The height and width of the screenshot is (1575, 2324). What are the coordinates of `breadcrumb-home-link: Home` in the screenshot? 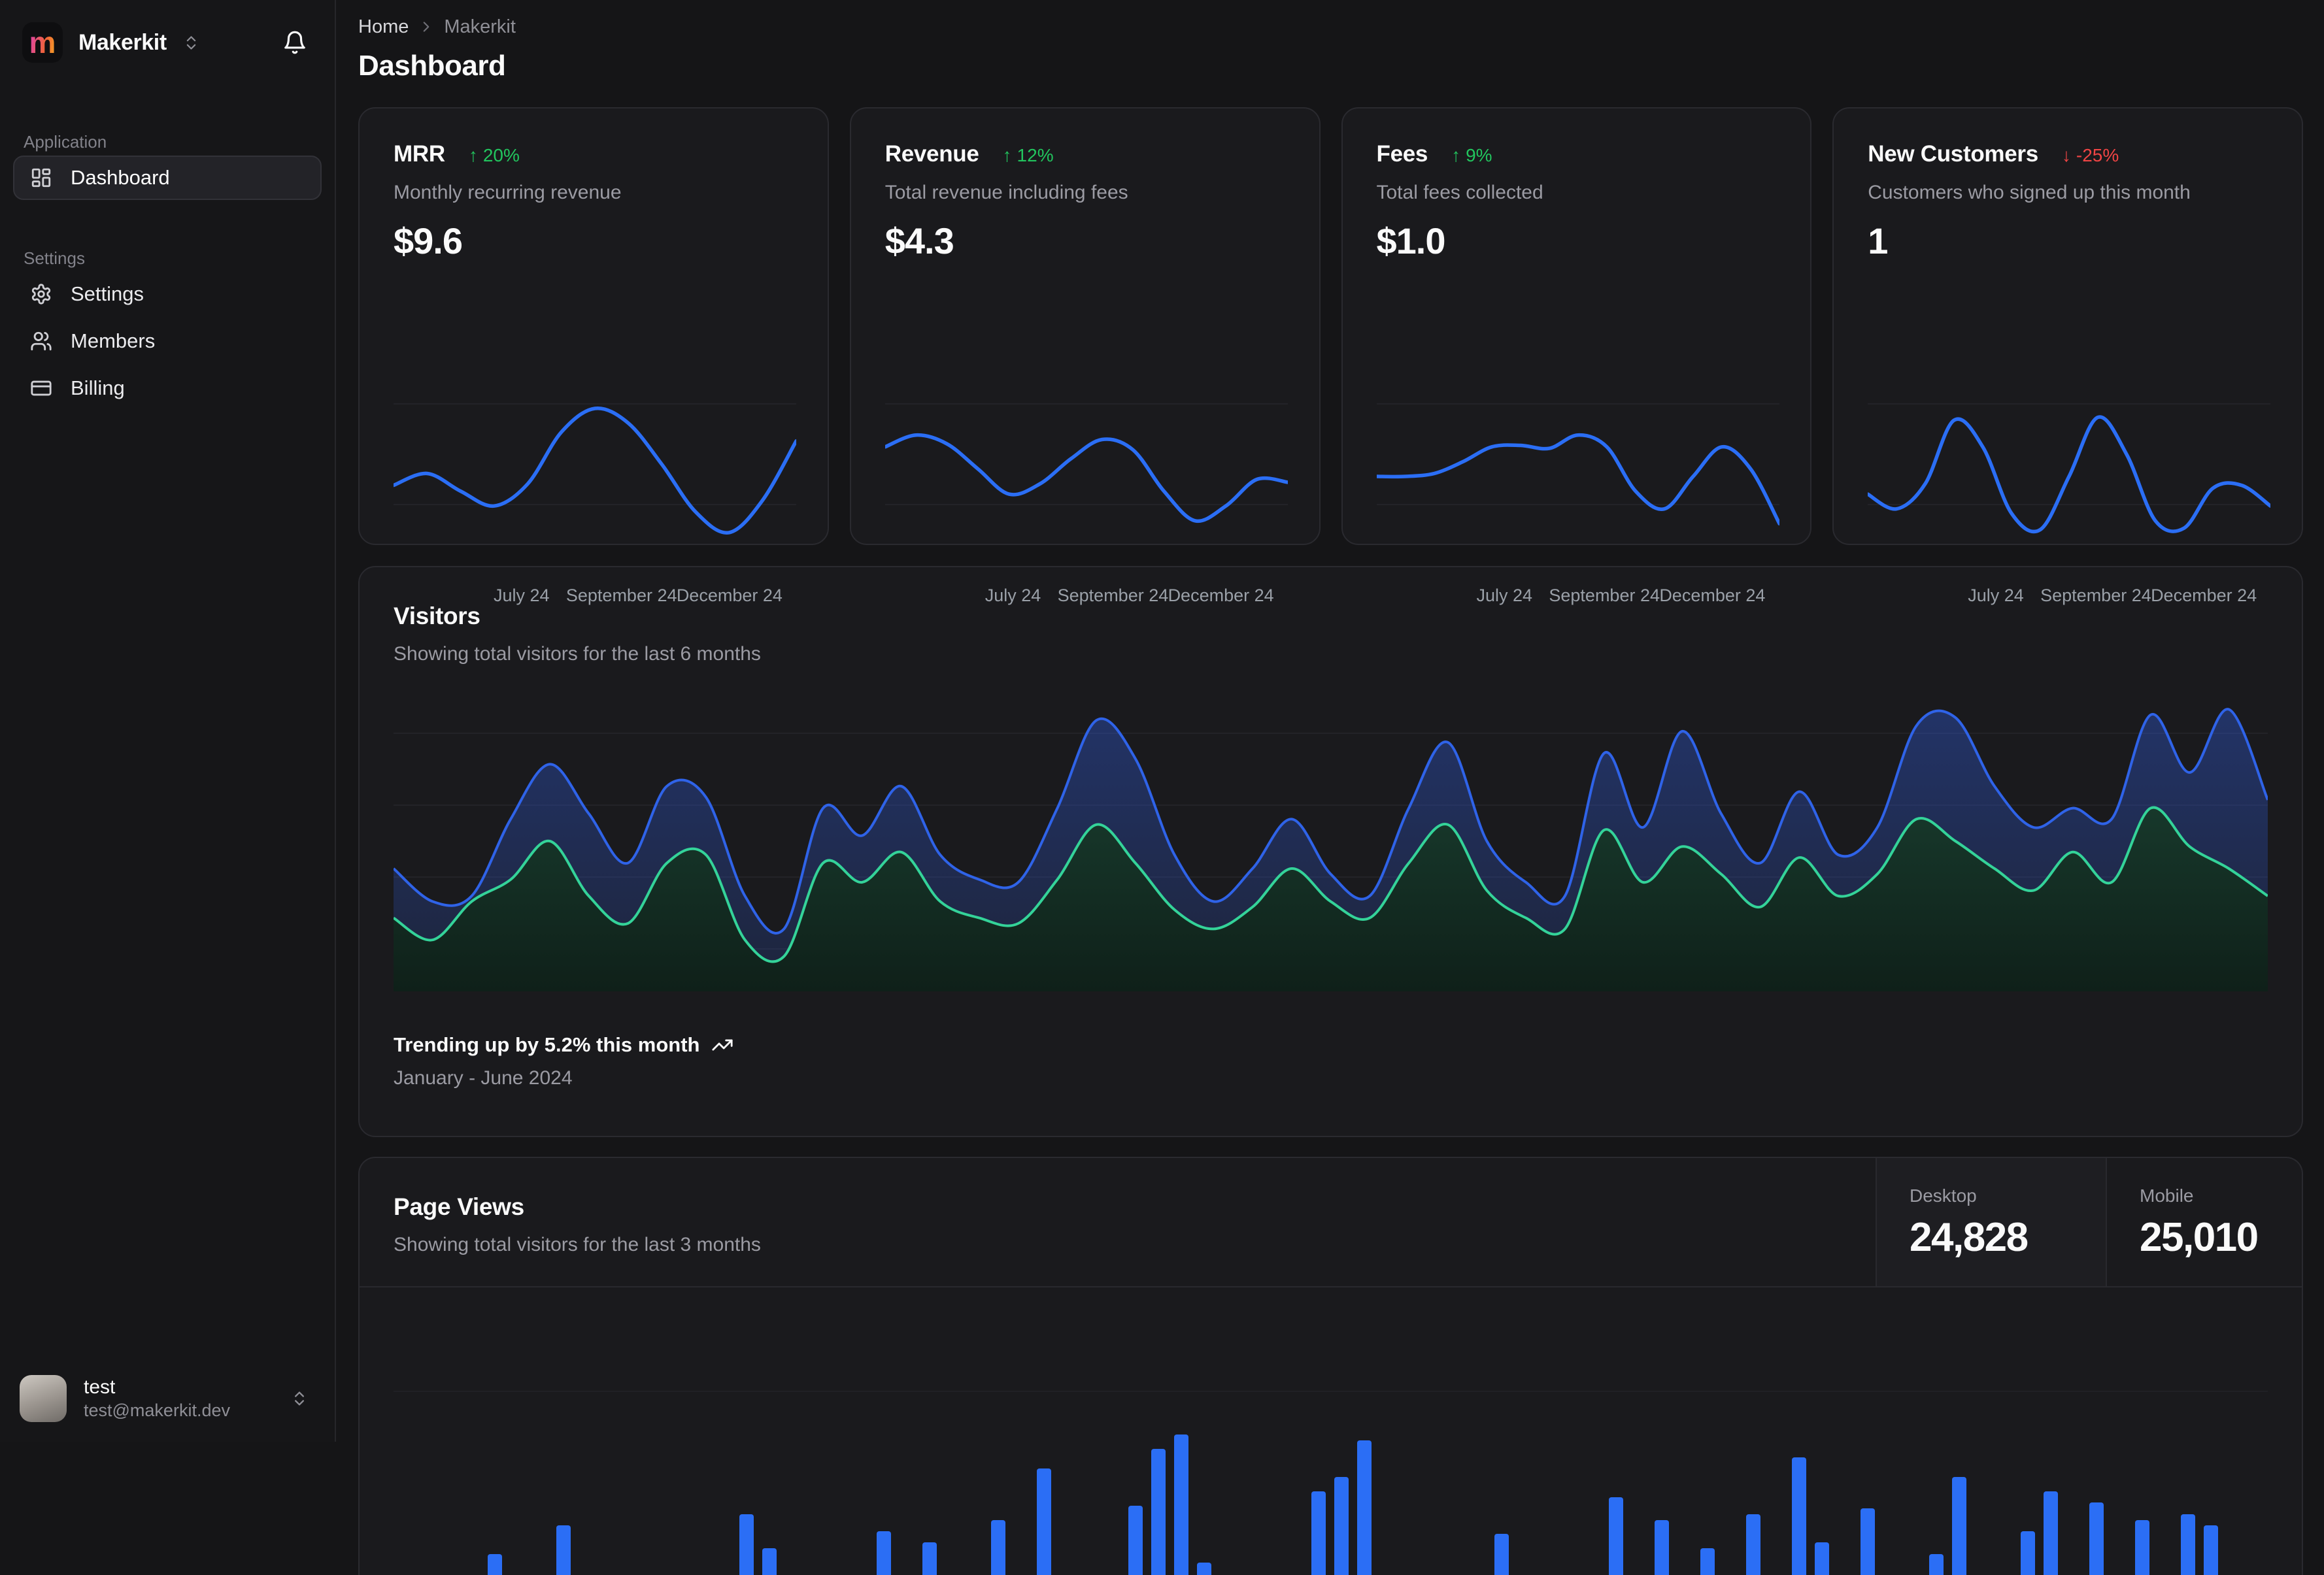 It's located at (383, 27).